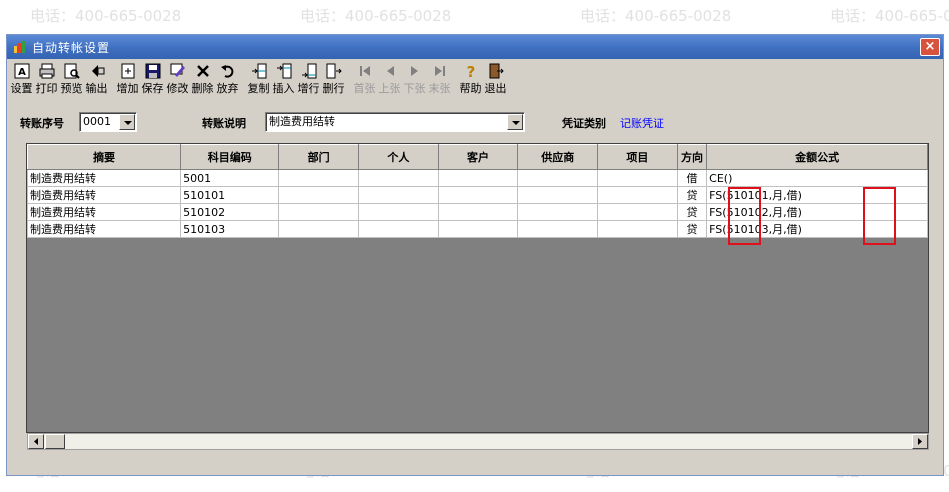 This screenshot has width=949, height=492. I want to click on table-row: 制造费用结转 510102 贷 FS(510102,月,借), so click(477, 212).